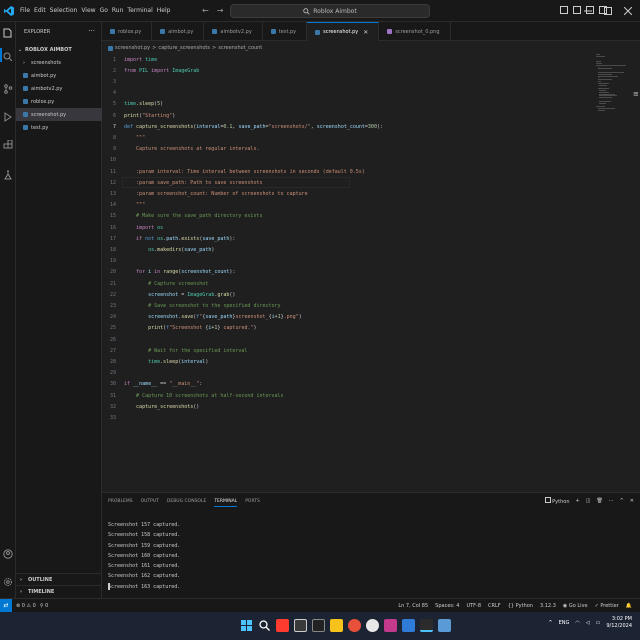 The width and height of the screenshot is (640, 640). What do you see at coordinates (8, 117) in the screenshot?
I see `run-debug-icon` at bounding box center [8, 117].